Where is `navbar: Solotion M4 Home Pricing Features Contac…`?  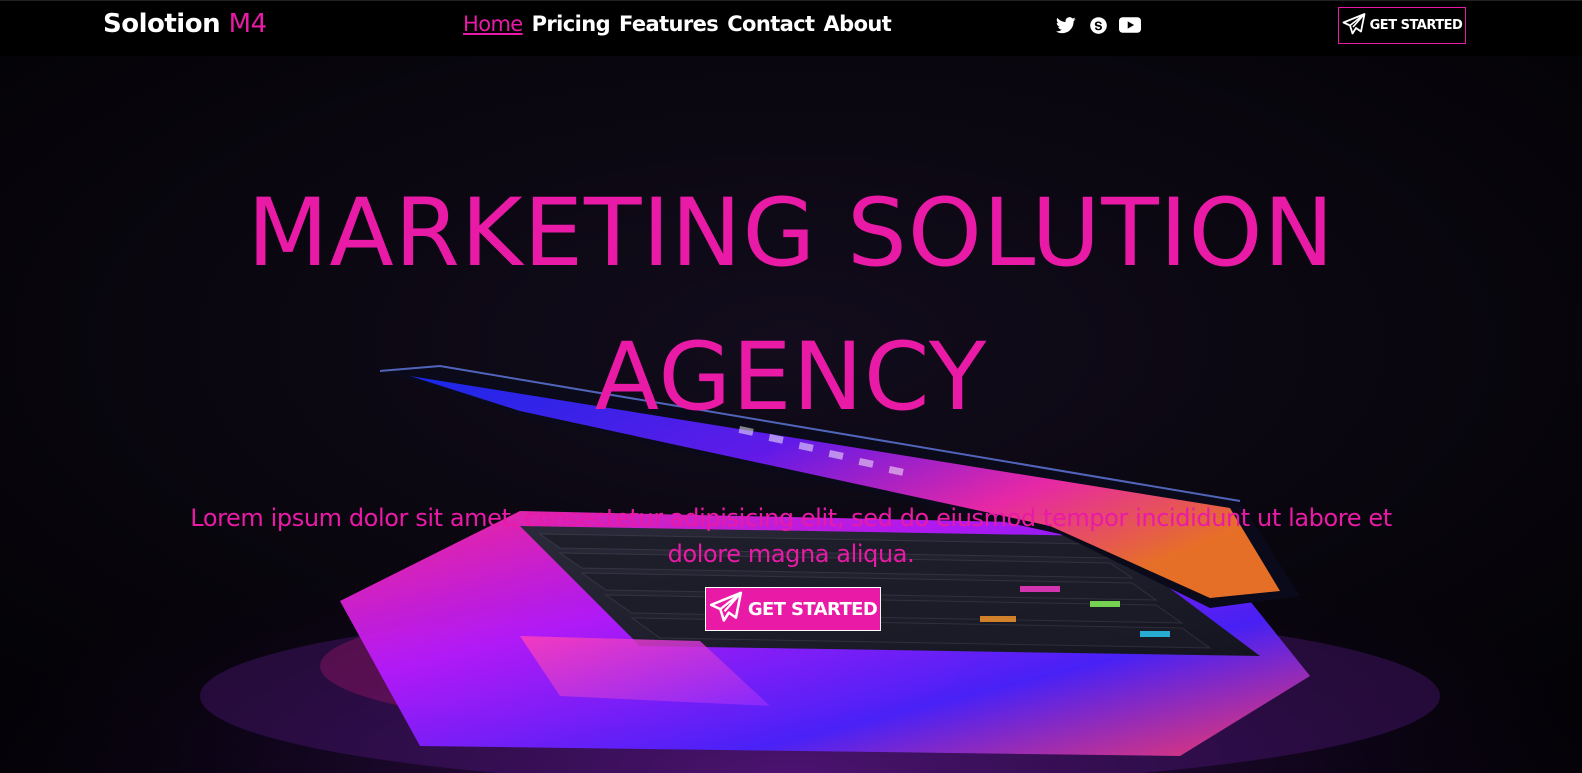
navbar: Solotion M4 Home Pricing Features Contac… is located at coordinates (791, 28).